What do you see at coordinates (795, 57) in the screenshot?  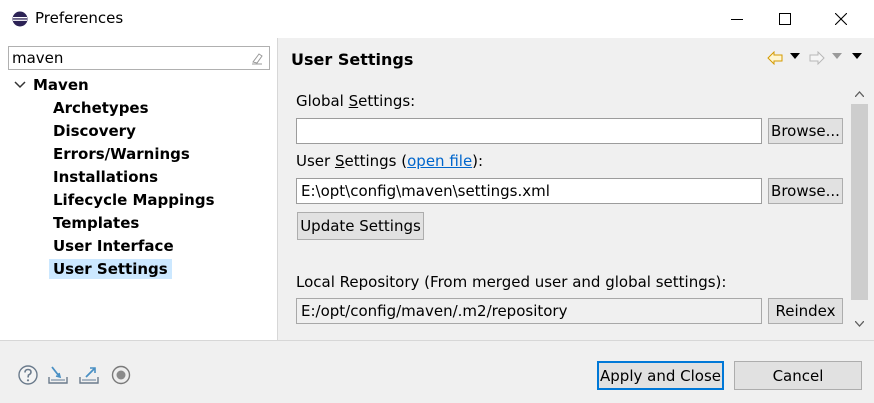 I see `back-history-dropdown-icon` at bounding box center [795, 57].